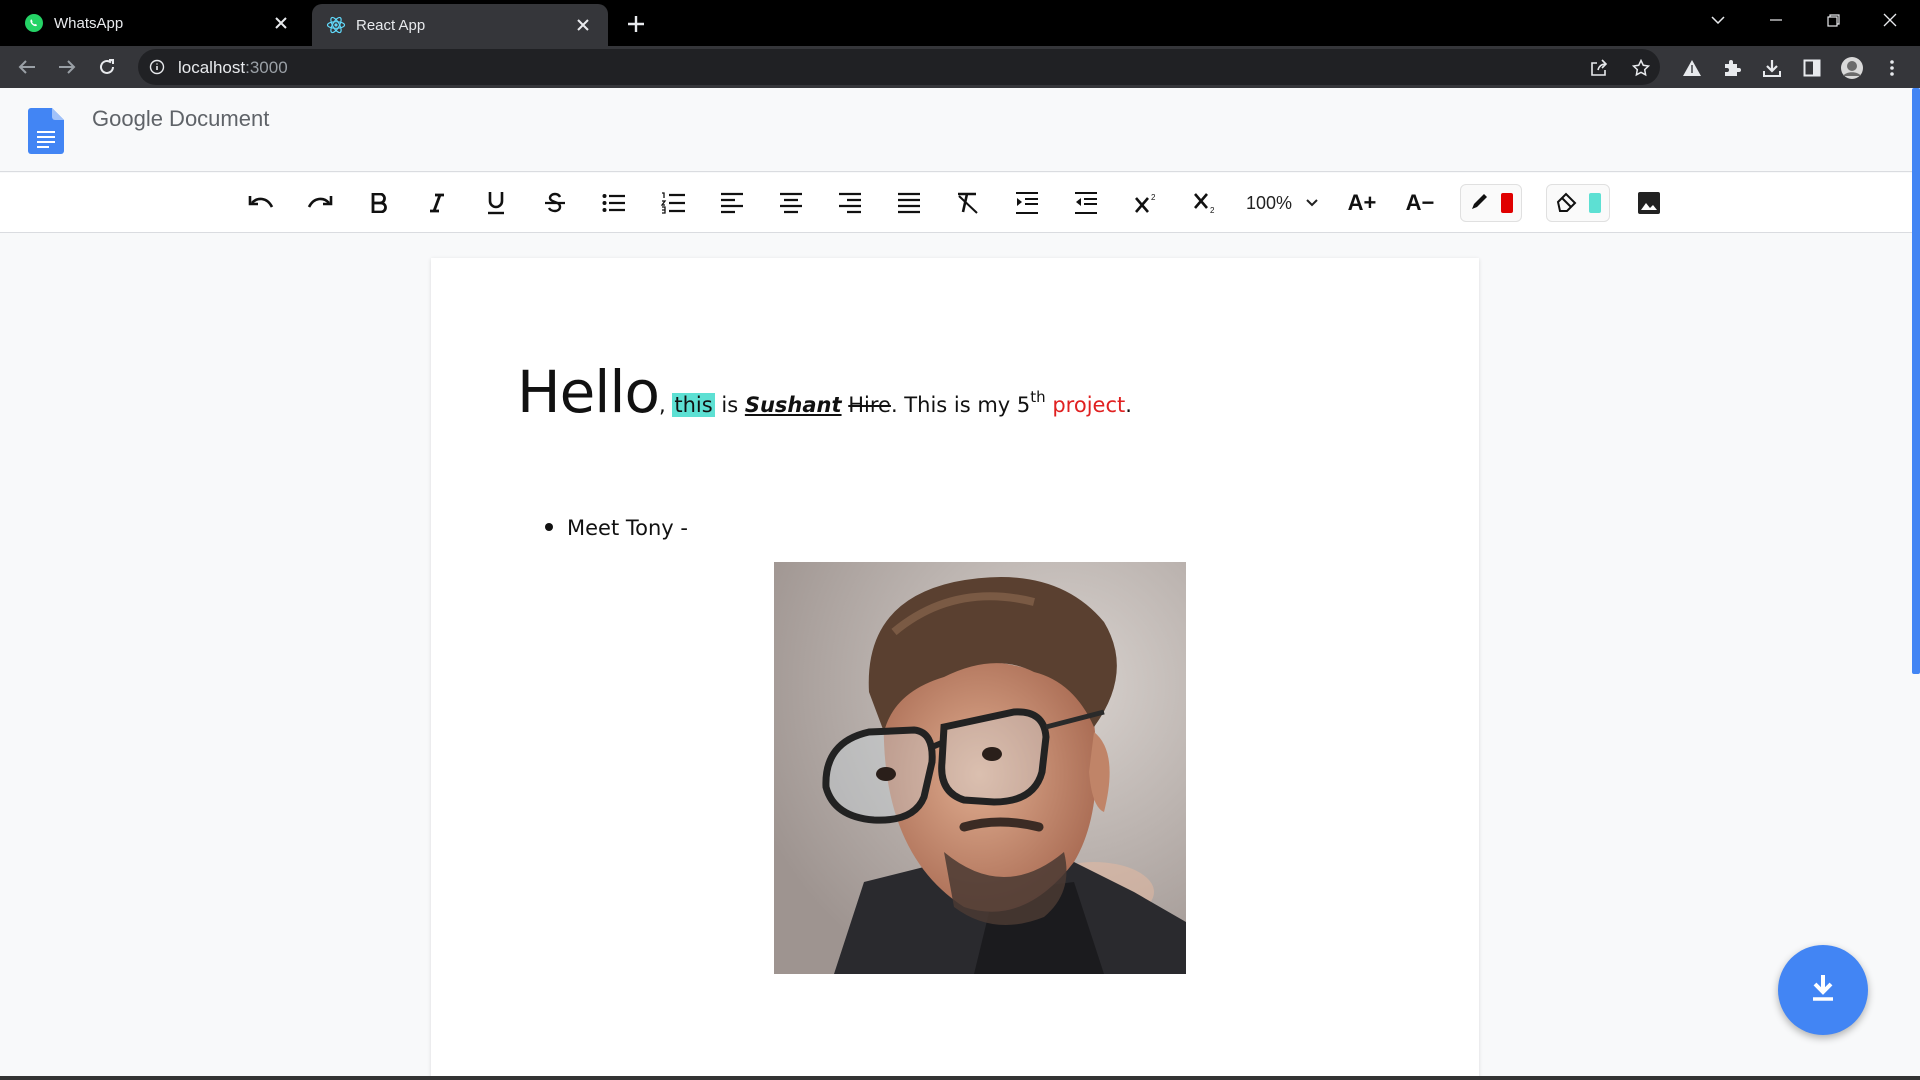 The height and width of the screenshot is (1080, 1920). I want to click on download-button, so click(1823, 990).